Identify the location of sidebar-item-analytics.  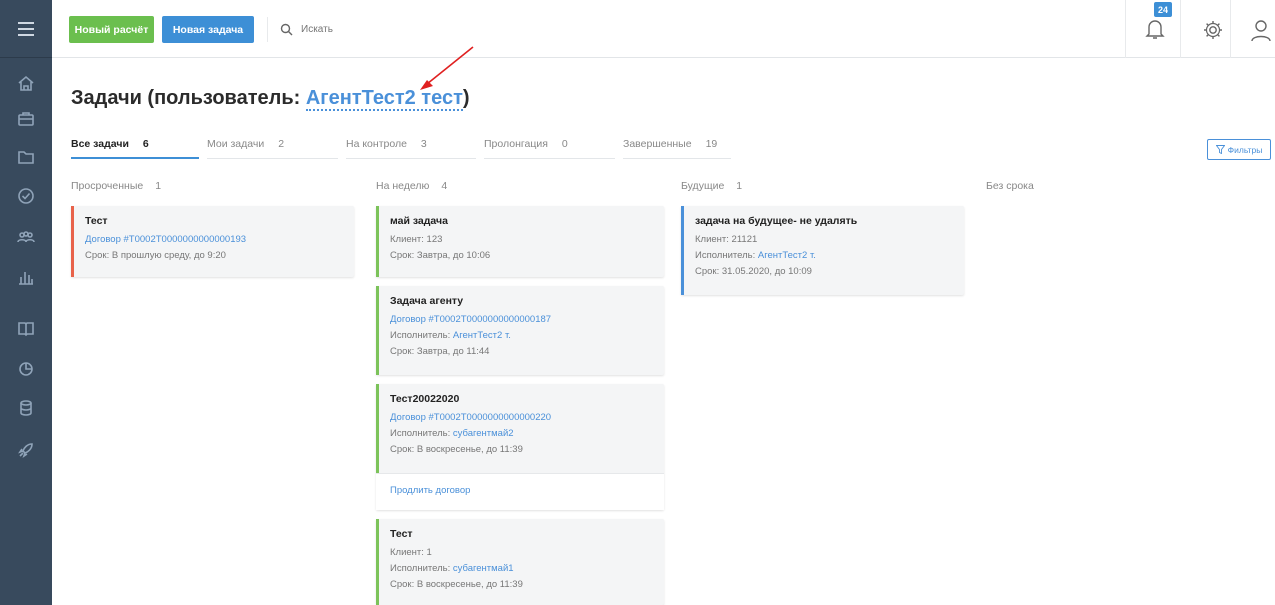
(26, 368).